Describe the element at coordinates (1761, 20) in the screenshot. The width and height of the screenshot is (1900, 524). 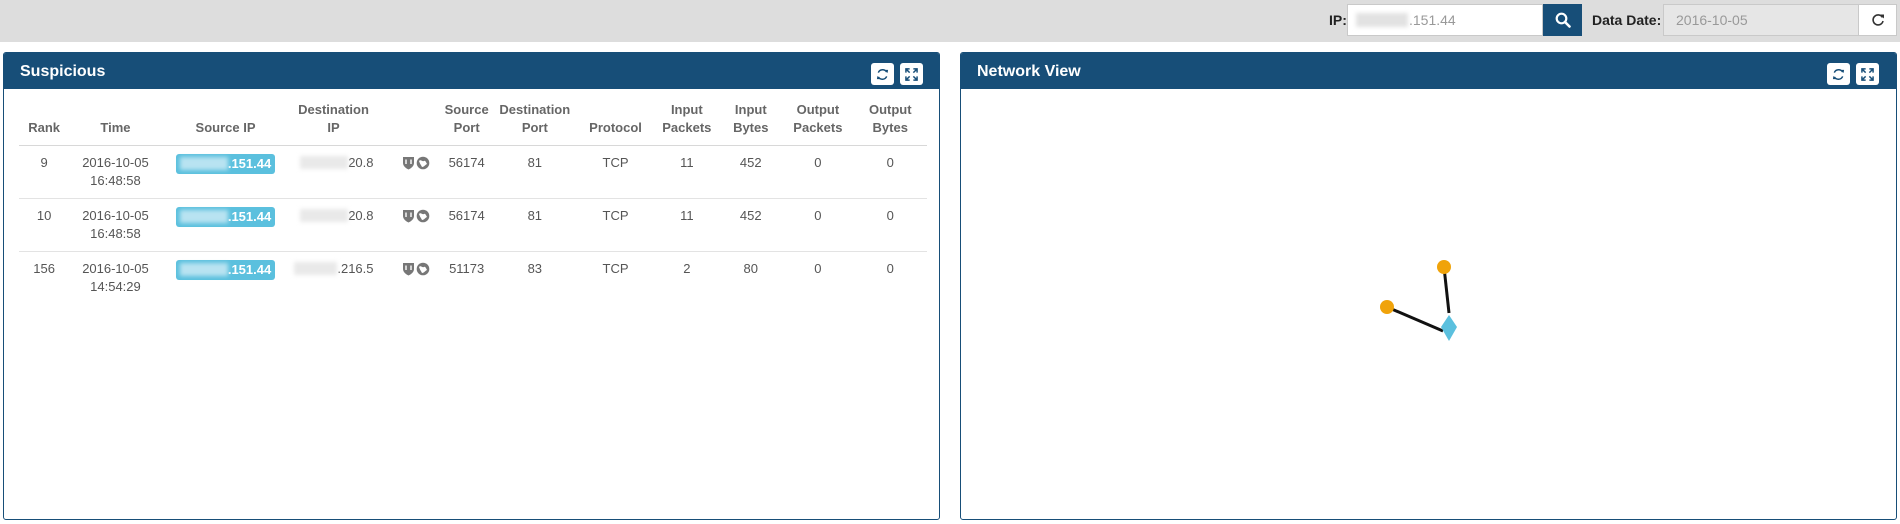
I see `data-date-input: 2016-10-05` at that location.